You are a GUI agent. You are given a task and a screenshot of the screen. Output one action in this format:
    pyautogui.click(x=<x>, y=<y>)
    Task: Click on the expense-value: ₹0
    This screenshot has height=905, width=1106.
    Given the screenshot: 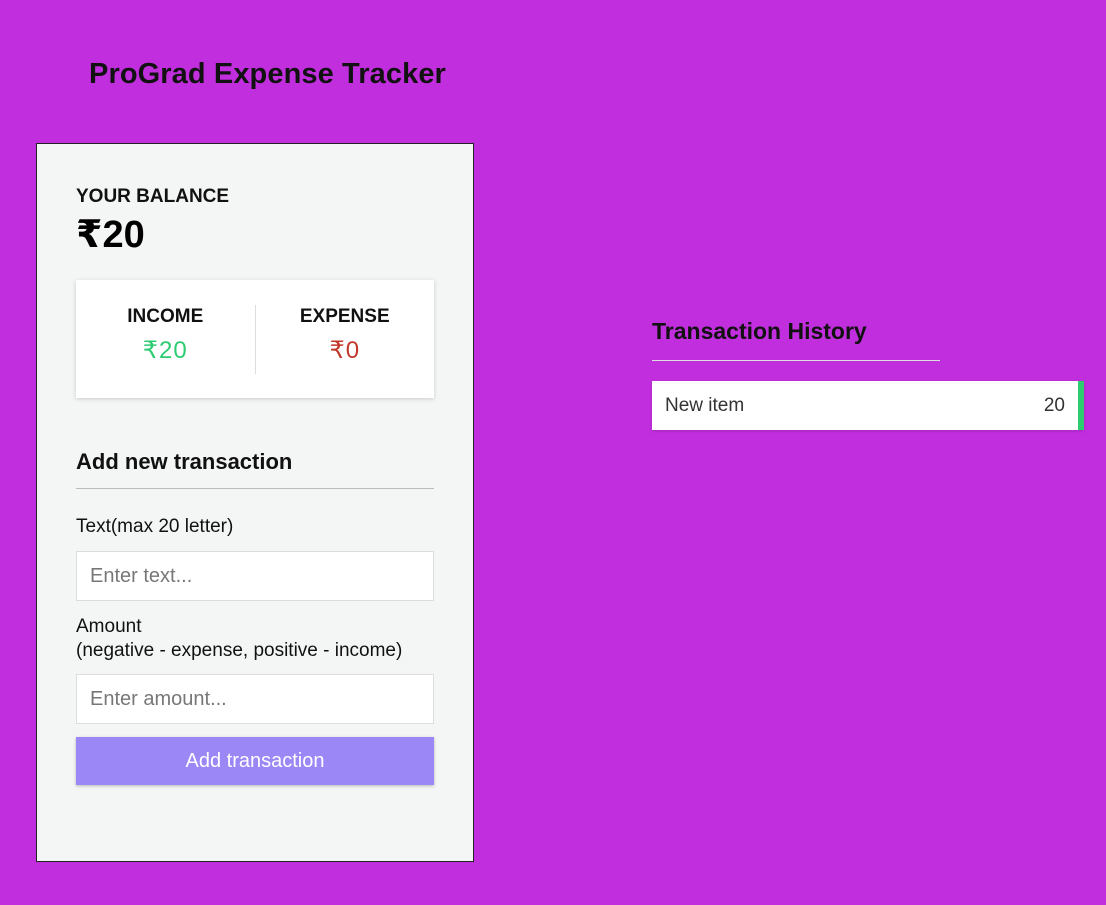 What is the action you would take?
    pyautogui.click(x=345, y=350)
    